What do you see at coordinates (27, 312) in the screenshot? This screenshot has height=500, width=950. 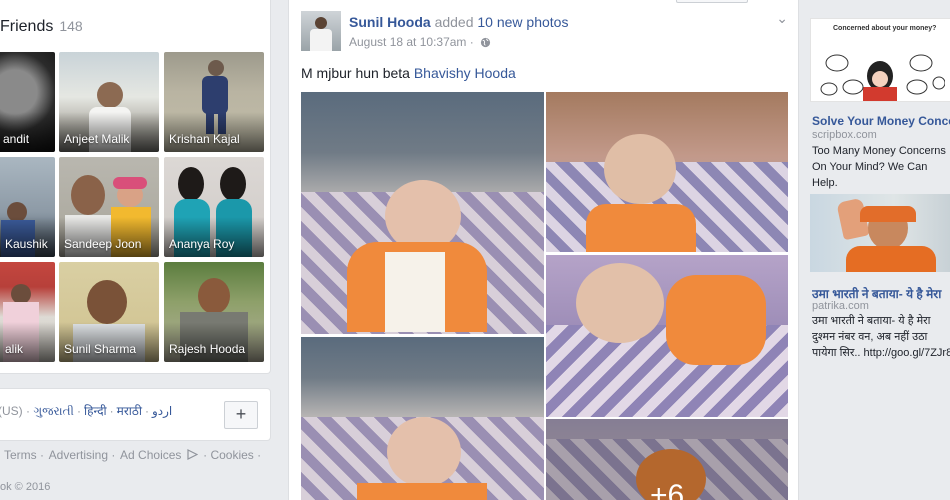 I see `friend-tile: alik` at bounding box center [27, 312].